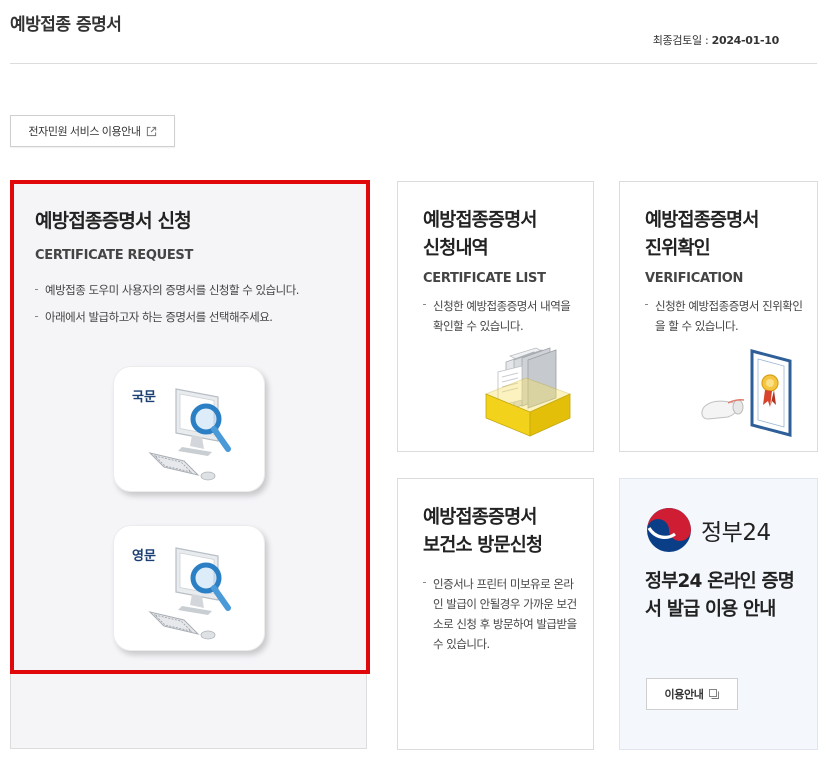  I want to click on list-item: 신청한 예방접종증명서 진위확인을 할 수 있습니다., so click(725, 316).